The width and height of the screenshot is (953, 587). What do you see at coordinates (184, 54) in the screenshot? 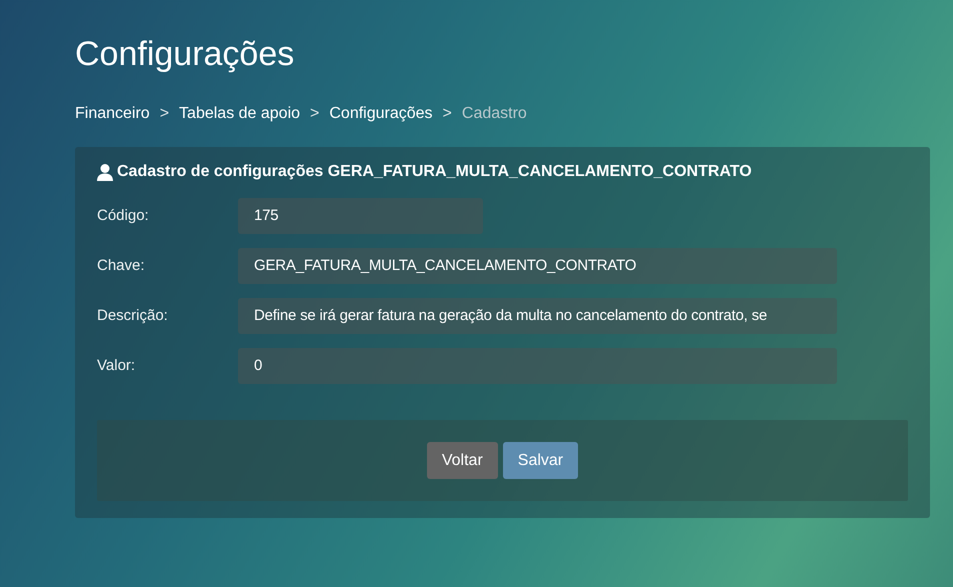
I see `page-title: Configurações` at bounding box center [184, 54].